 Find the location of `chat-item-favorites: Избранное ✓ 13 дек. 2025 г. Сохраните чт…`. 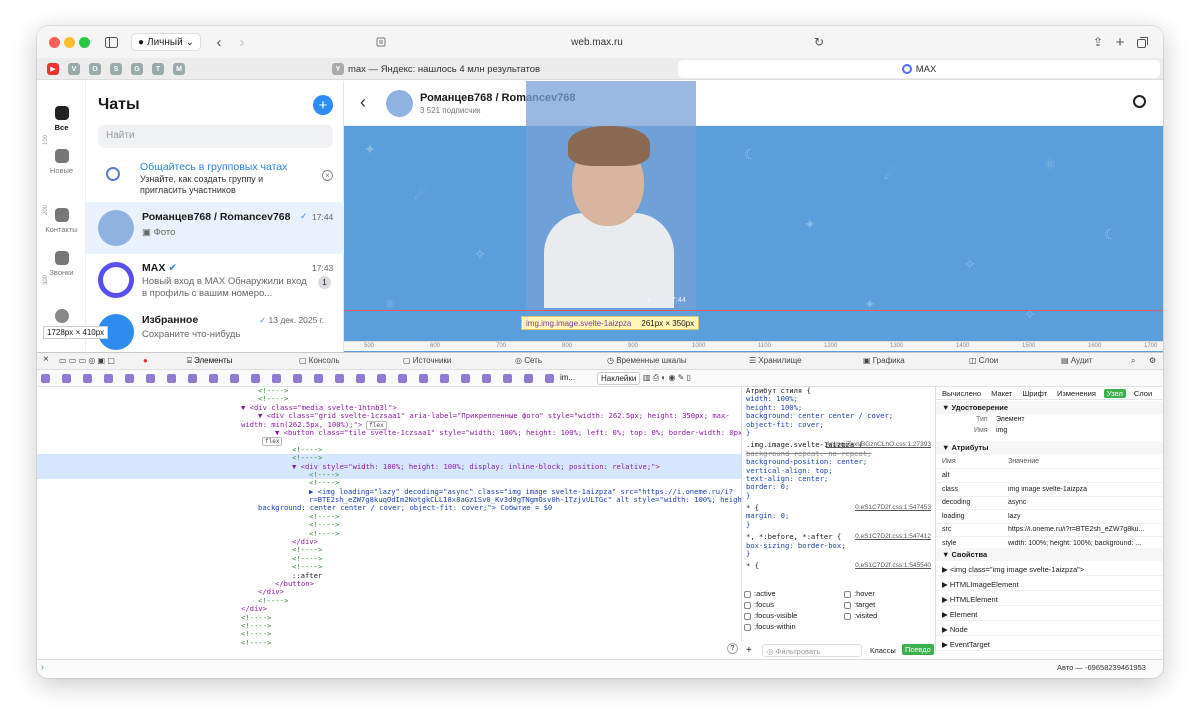

chat-item-favorites: Избранное ✓ 13 дек. 2025 г. Сохраните чт… is located at coordinates (215, 332).